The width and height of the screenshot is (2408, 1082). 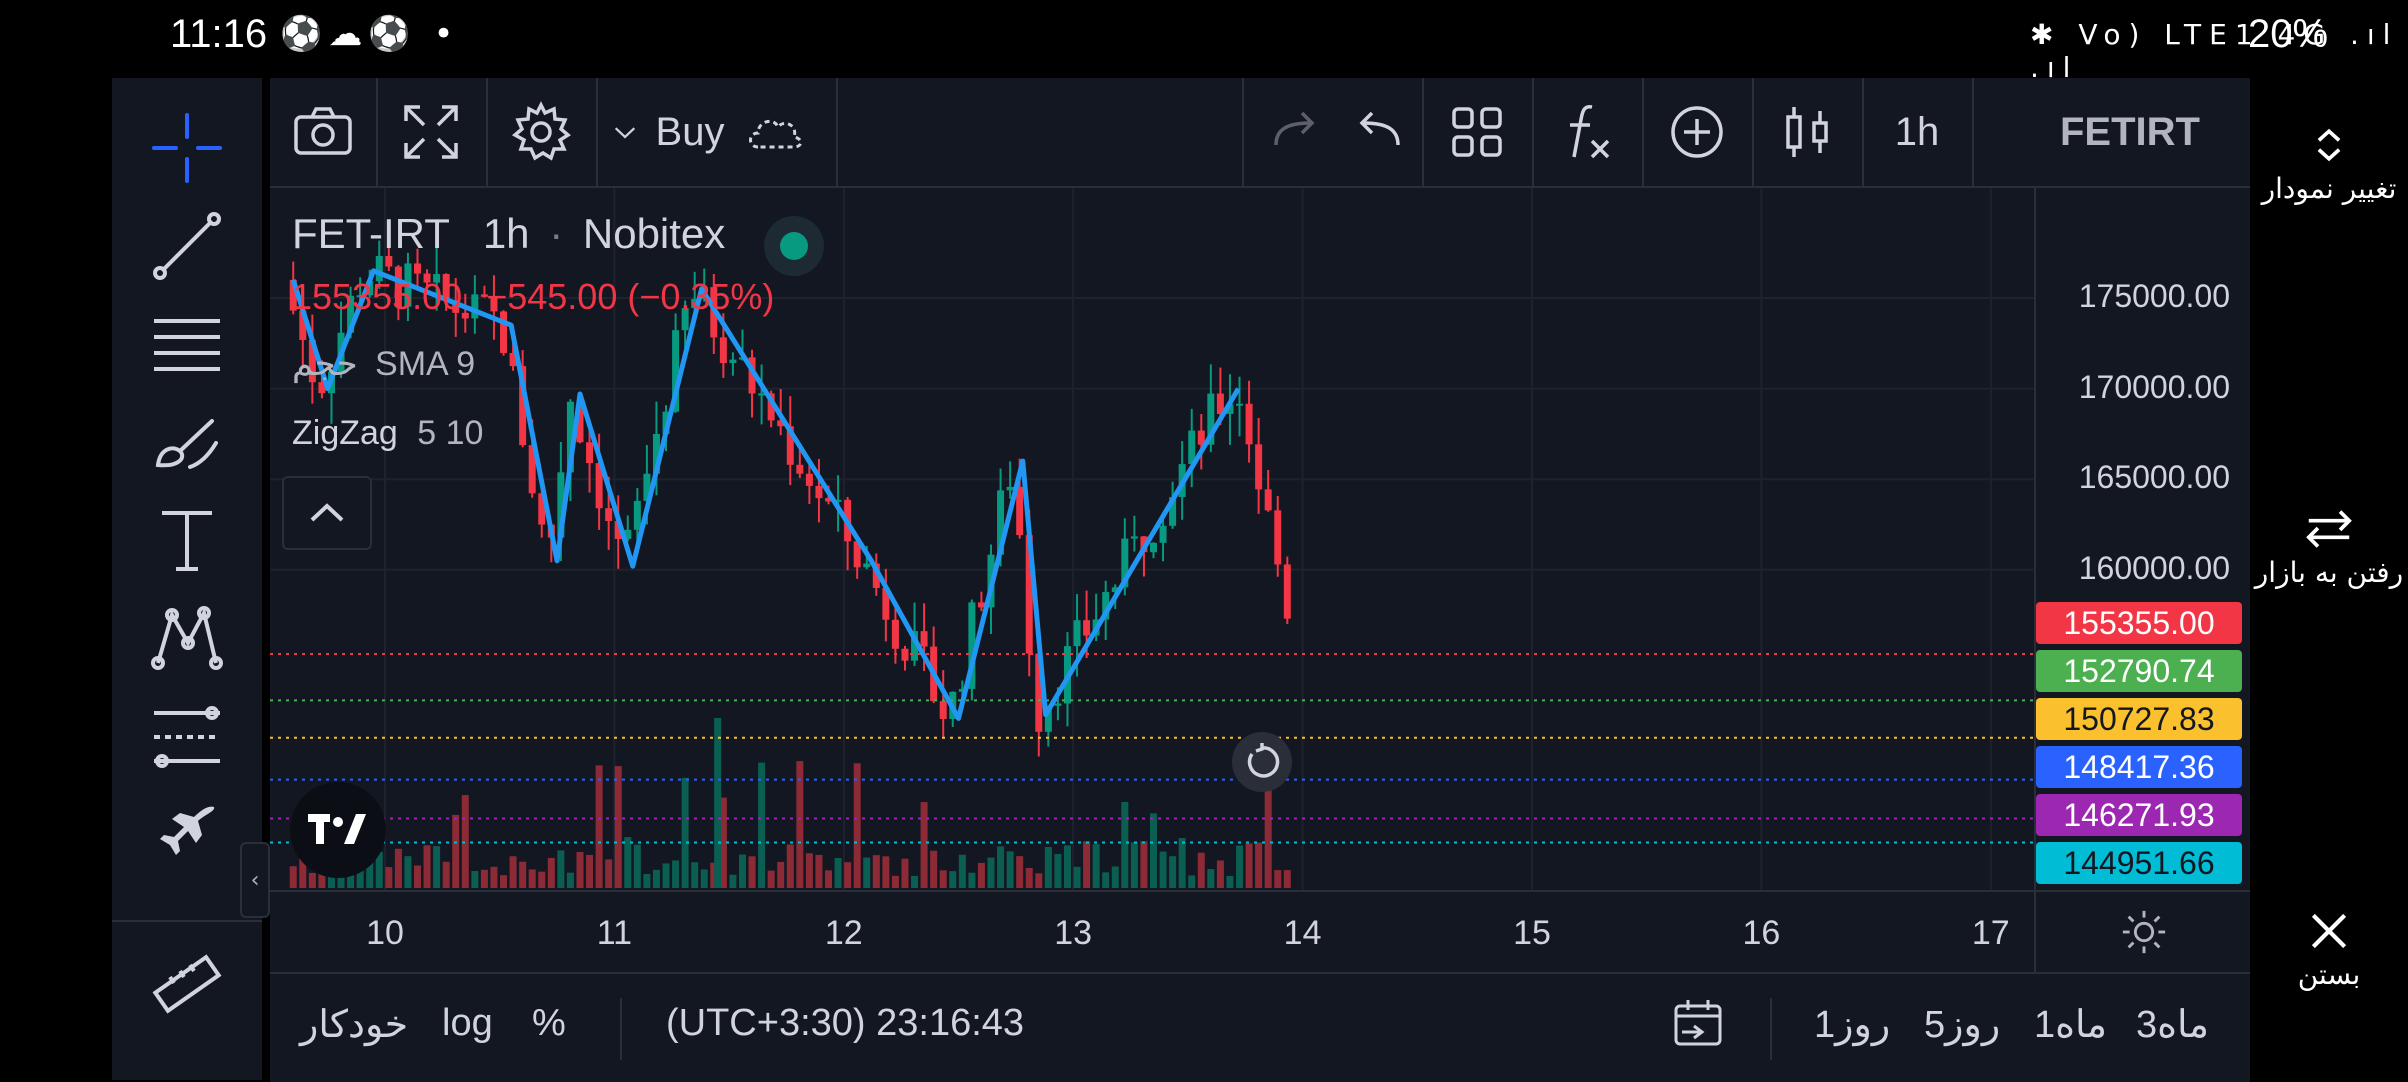 I want to click on time-tick-label: 13, so click(x=1073, y=933).